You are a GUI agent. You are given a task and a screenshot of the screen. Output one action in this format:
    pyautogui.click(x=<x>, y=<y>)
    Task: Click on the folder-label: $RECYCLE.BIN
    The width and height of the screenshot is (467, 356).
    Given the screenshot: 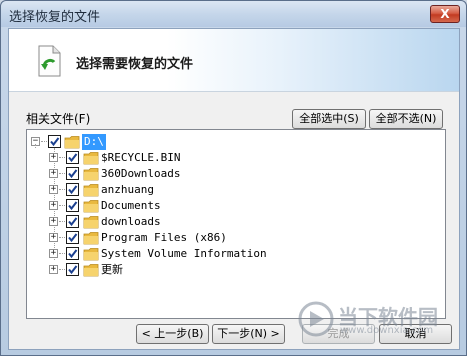 What is the action you would take?
    pyautogui.click(x=141, y=157)
    